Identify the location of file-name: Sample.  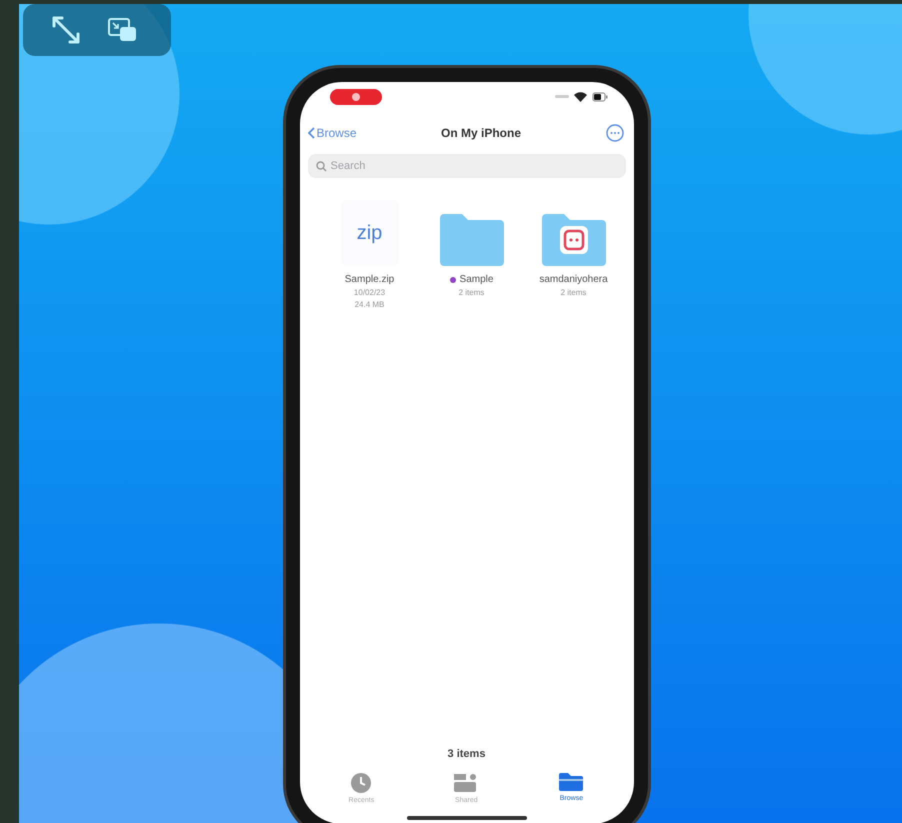
(477, 279).